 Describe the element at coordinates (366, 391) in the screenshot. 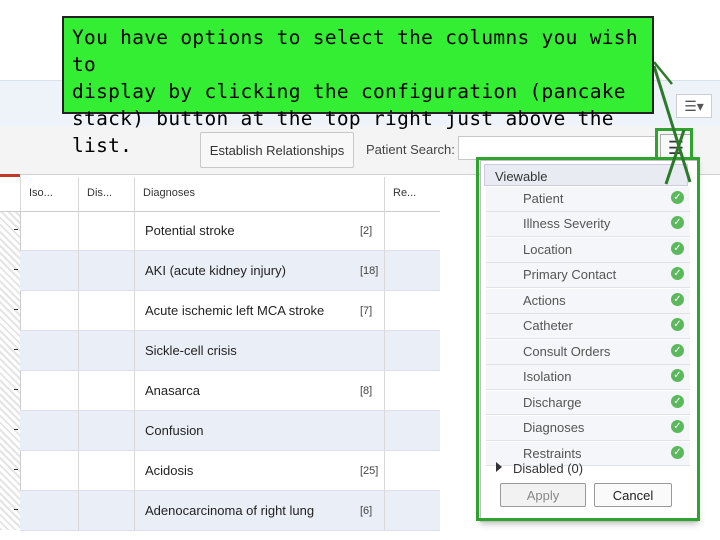

I see `diagnosis-count: [8]` at that location.